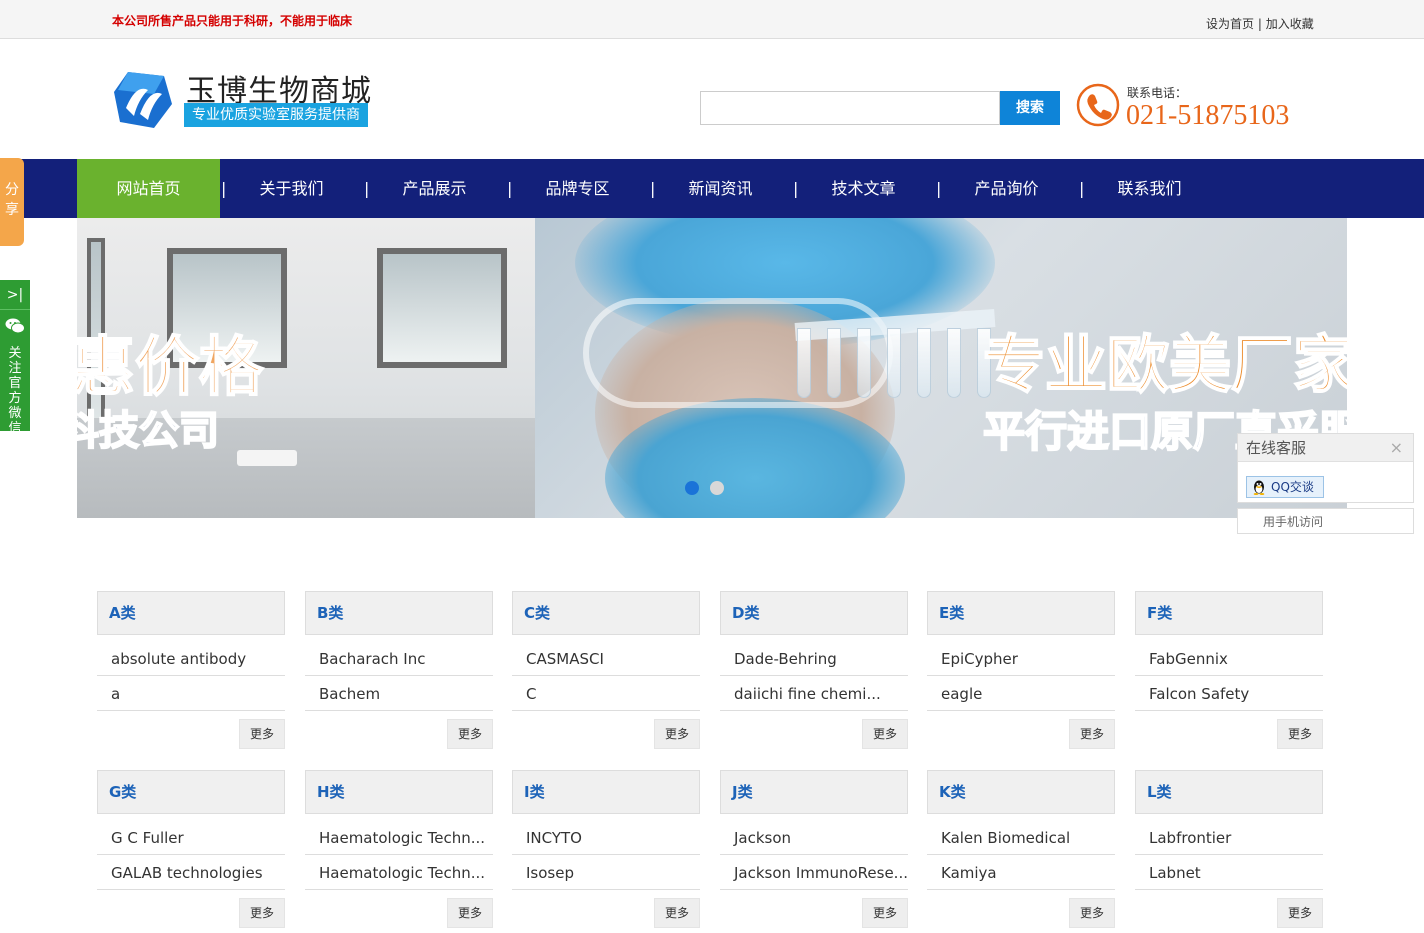 The height and width of the screenshot is (933, 1424). What do you see at coordinates (1229, 693) in the screenshot?
I see `category-item: Falcon Safety` at bounding box center [1229, 693].